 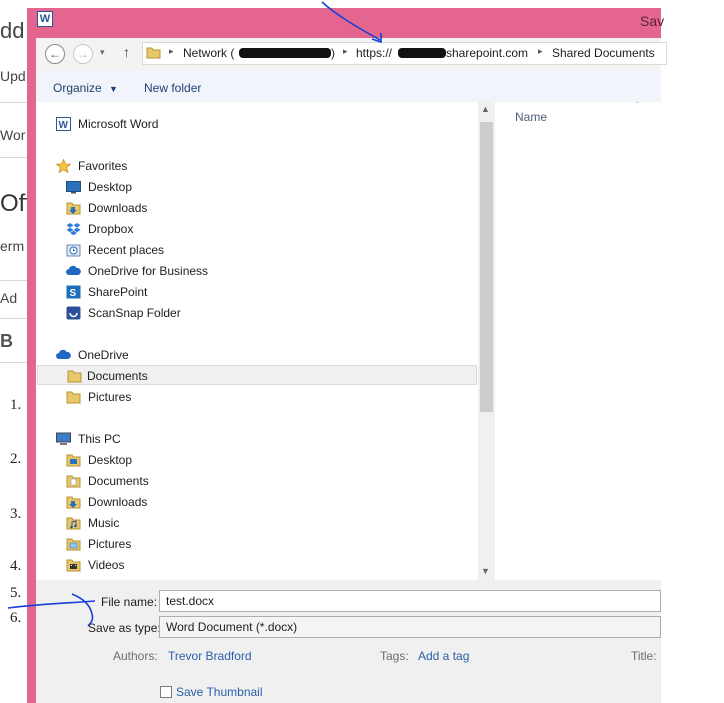 What do you see at coordinates (351, 21) in the screenshot?
I see `annotation-arrow-to-address` at bounding box center [351, 21].